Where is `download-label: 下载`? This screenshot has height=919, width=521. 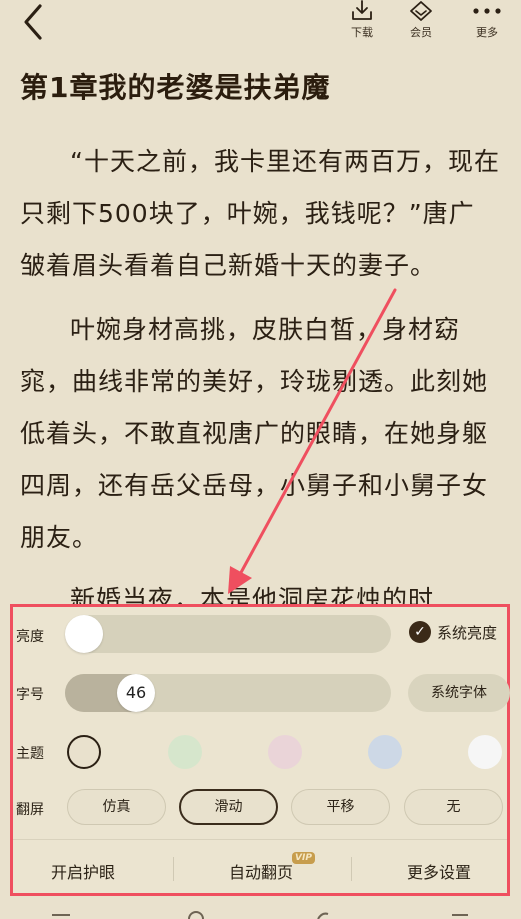
download-label: 下载 is located at coordinates (362, 32).